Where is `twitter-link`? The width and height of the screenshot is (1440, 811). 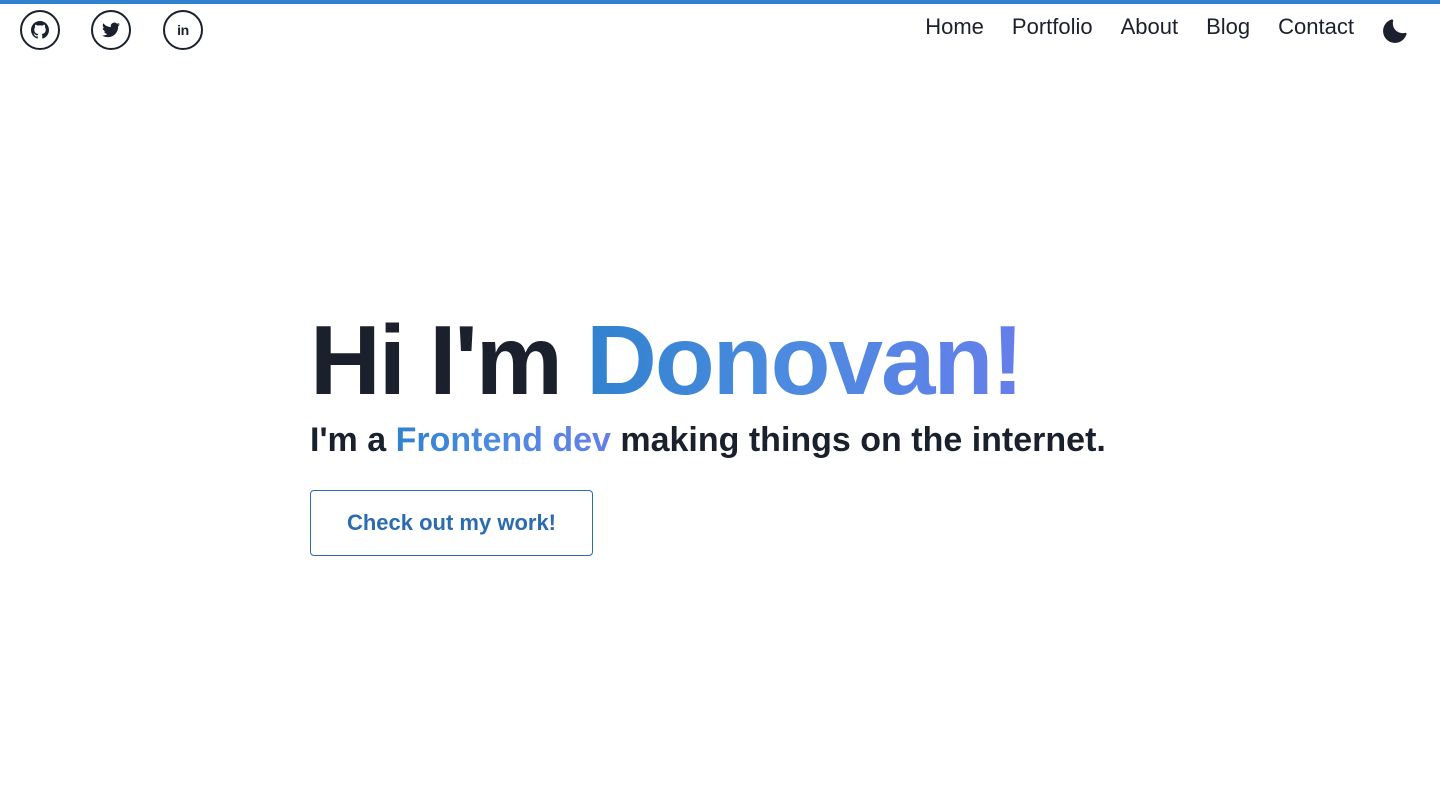 twitter-link is located at coordinates (111, 30).